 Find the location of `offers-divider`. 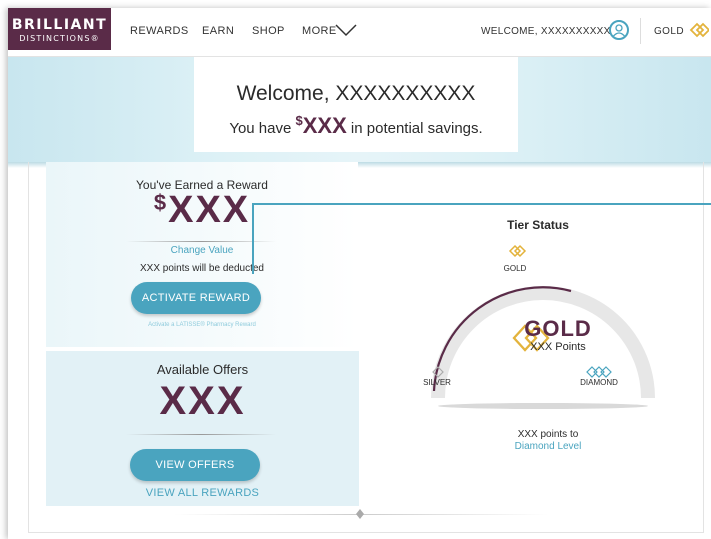

offers-divider is located at coordinates (201, 434).